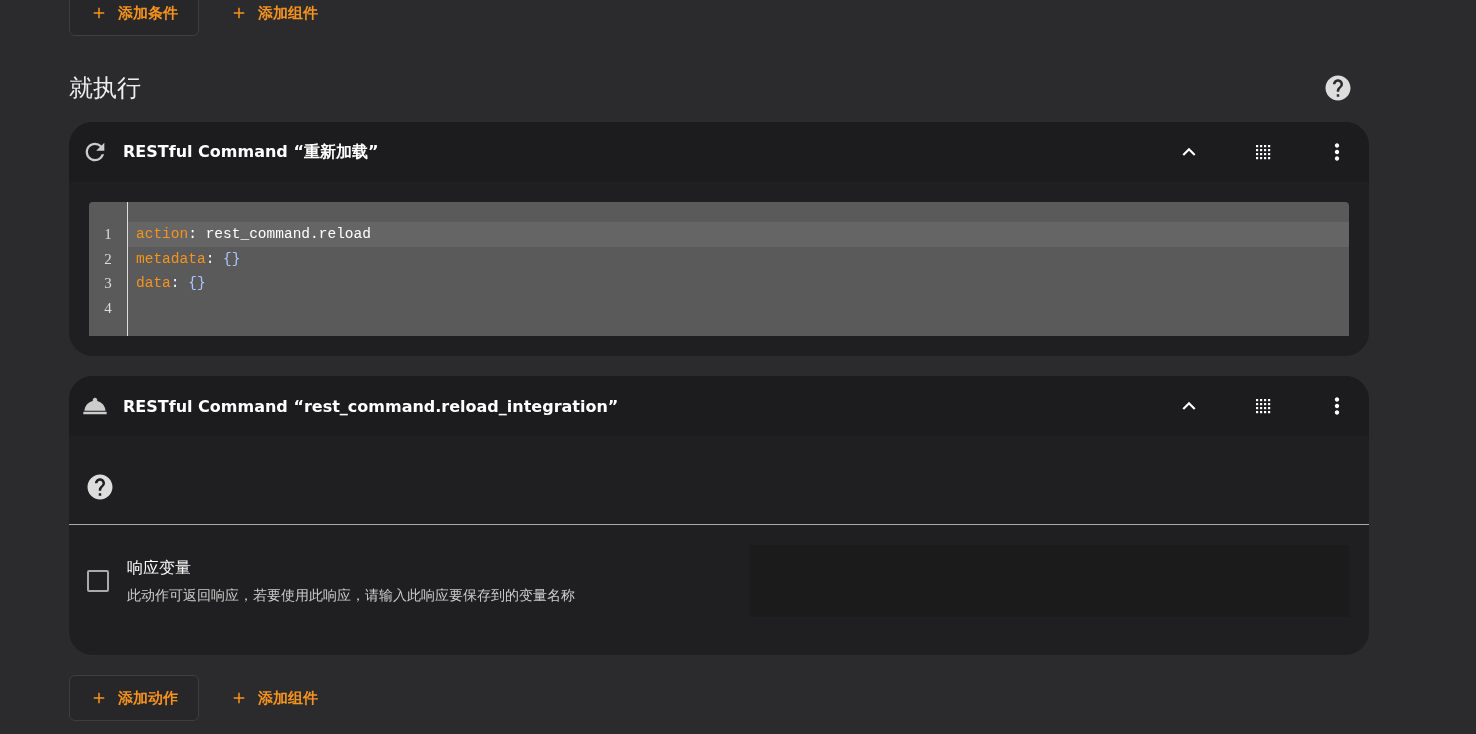  Describe the element at coordinates (251, 152) in the screenshot. I see `action-title: RESTful Command “重新加载”` at that location.